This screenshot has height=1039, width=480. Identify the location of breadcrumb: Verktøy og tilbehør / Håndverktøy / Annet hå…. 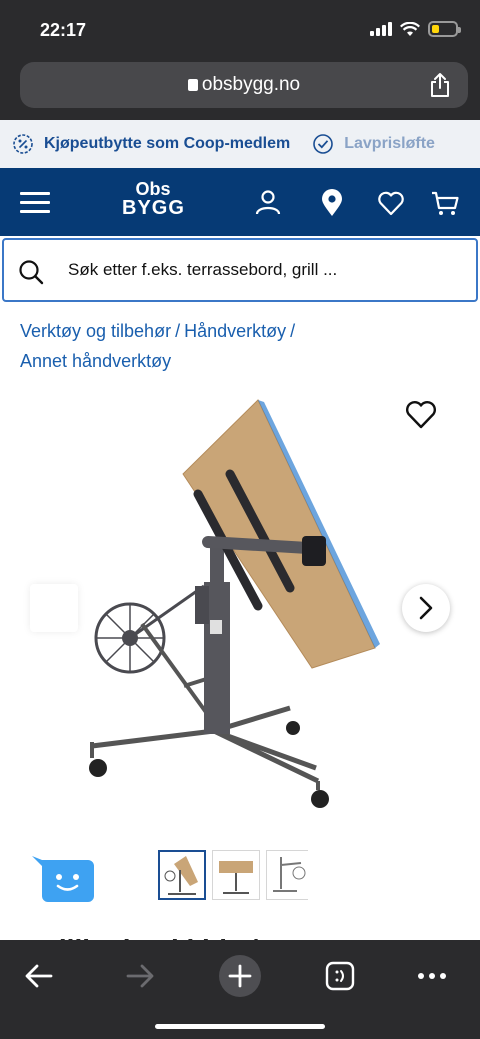
(240, 346).